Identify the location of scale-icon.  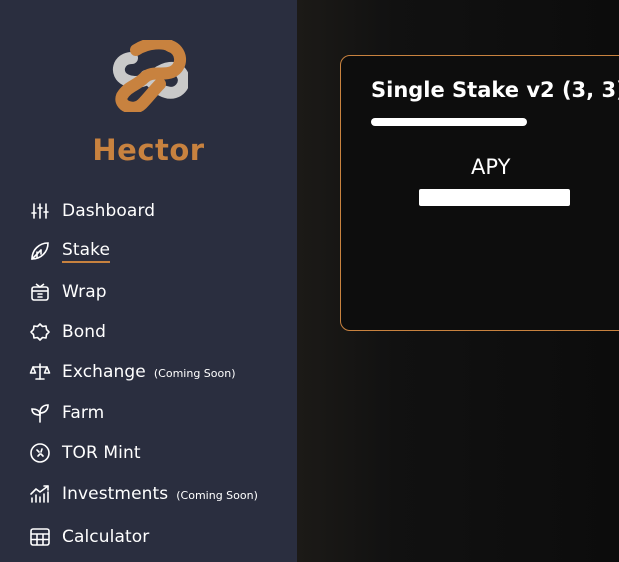
(40, 372).